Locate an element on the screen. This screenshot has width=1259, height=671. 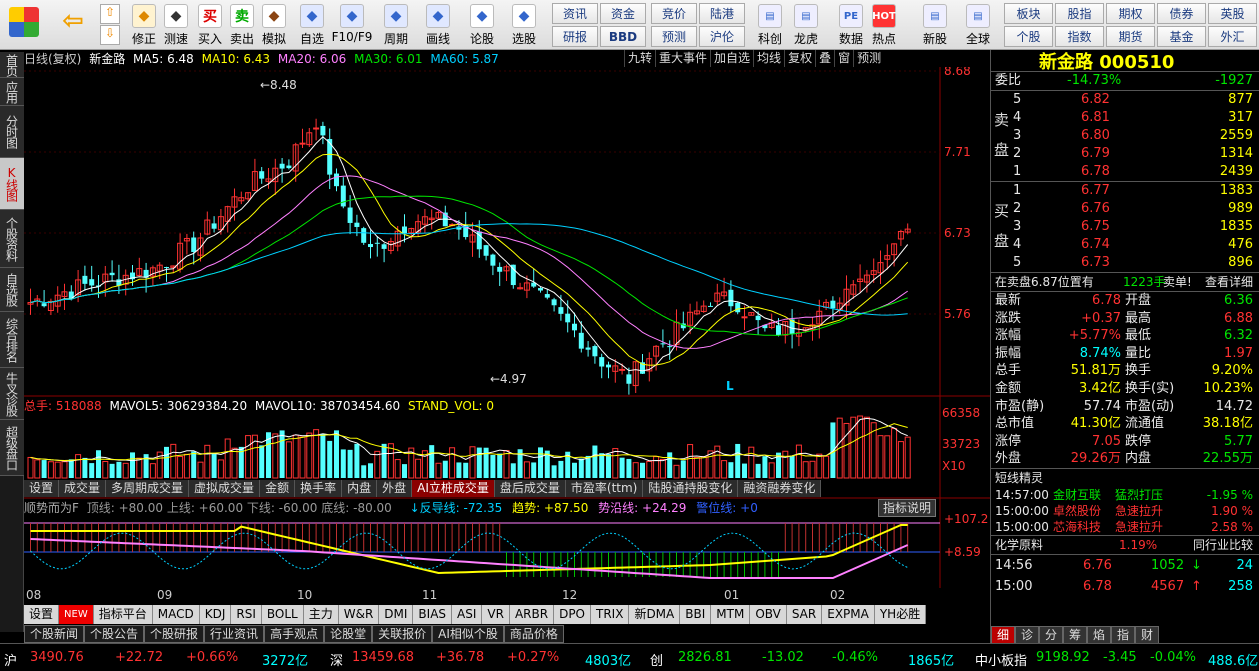
indicator-help-button: 指标说明 is located at coordinates (907, 508).